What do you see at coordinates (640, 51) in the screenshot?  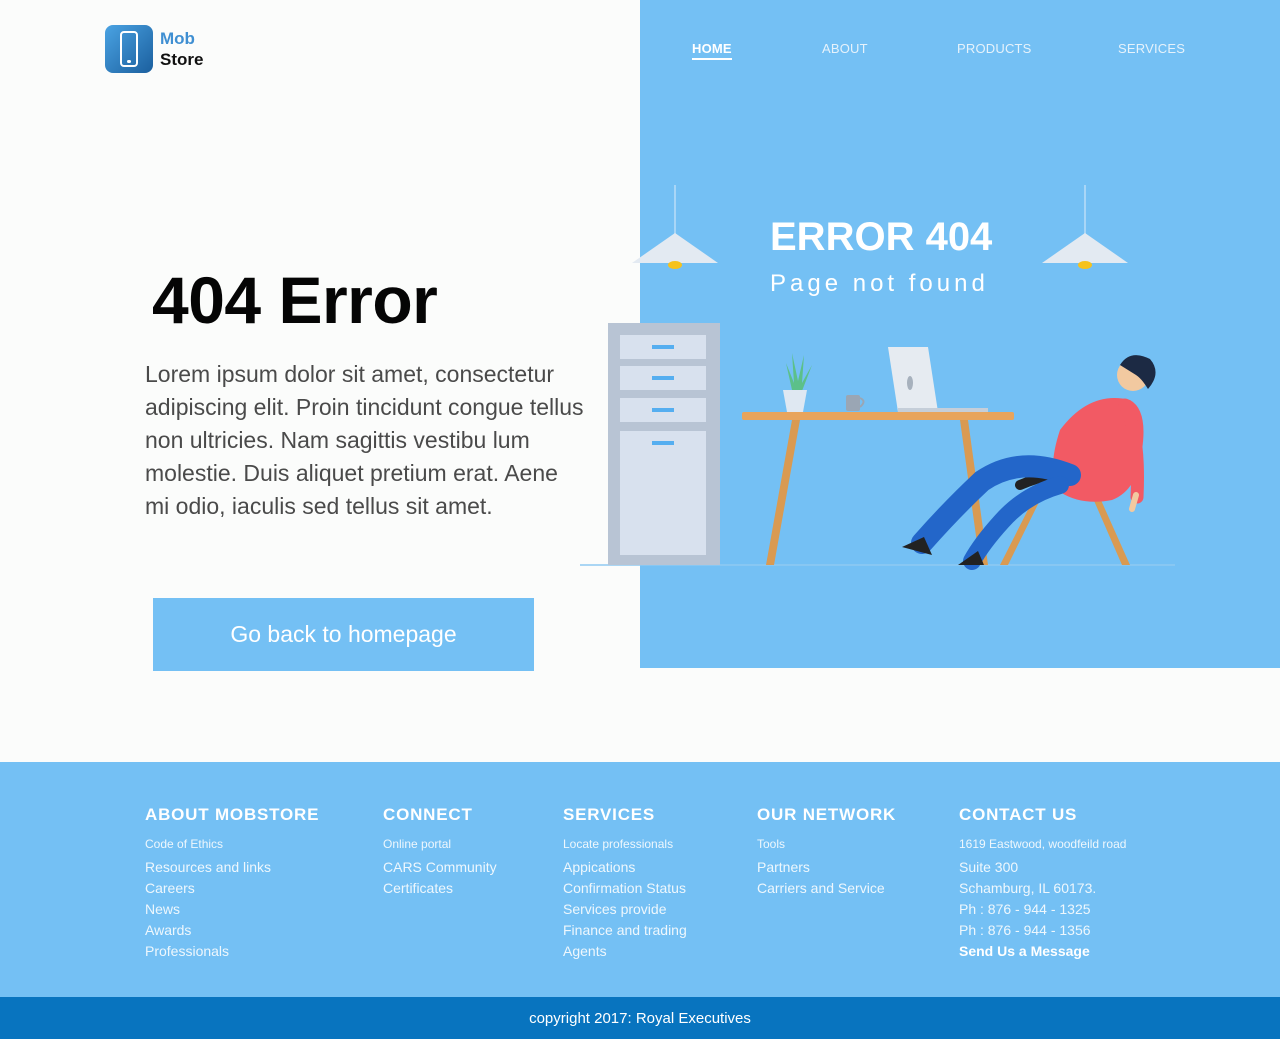 I see `main-nav: HOME ABOUT PRODUCTS SERVICES` at bounding box center [640, 51].